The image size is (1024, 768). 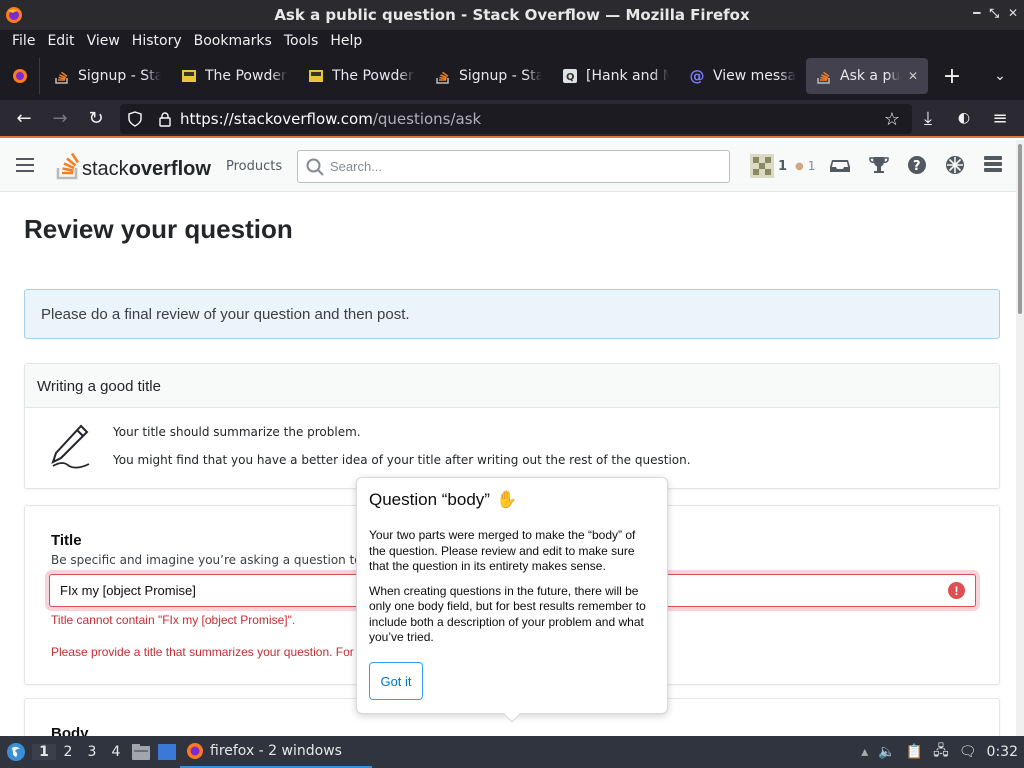 What do you see at coordinates (254, 166) in the screenshot?
I see `products-link: Products` at bounding box center [254, 166].